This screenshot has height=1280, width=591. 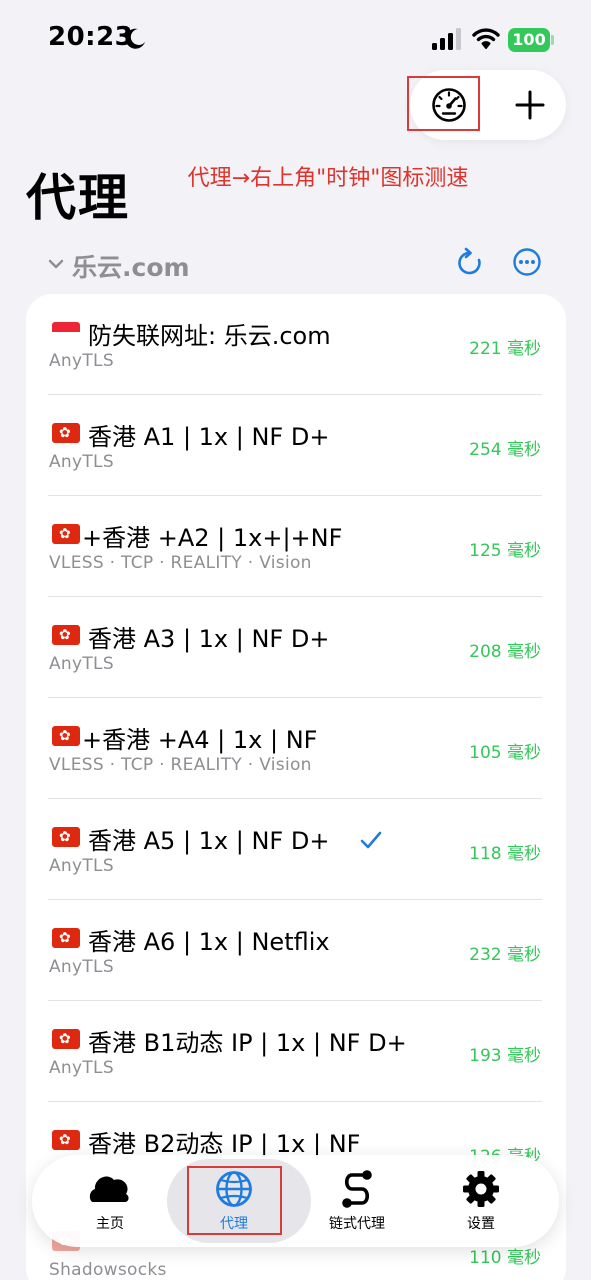 What do you see at coordinates (296, 264) in the screenshot?
I see `group-header: 乐云.com` at bounding box center [296, 264].